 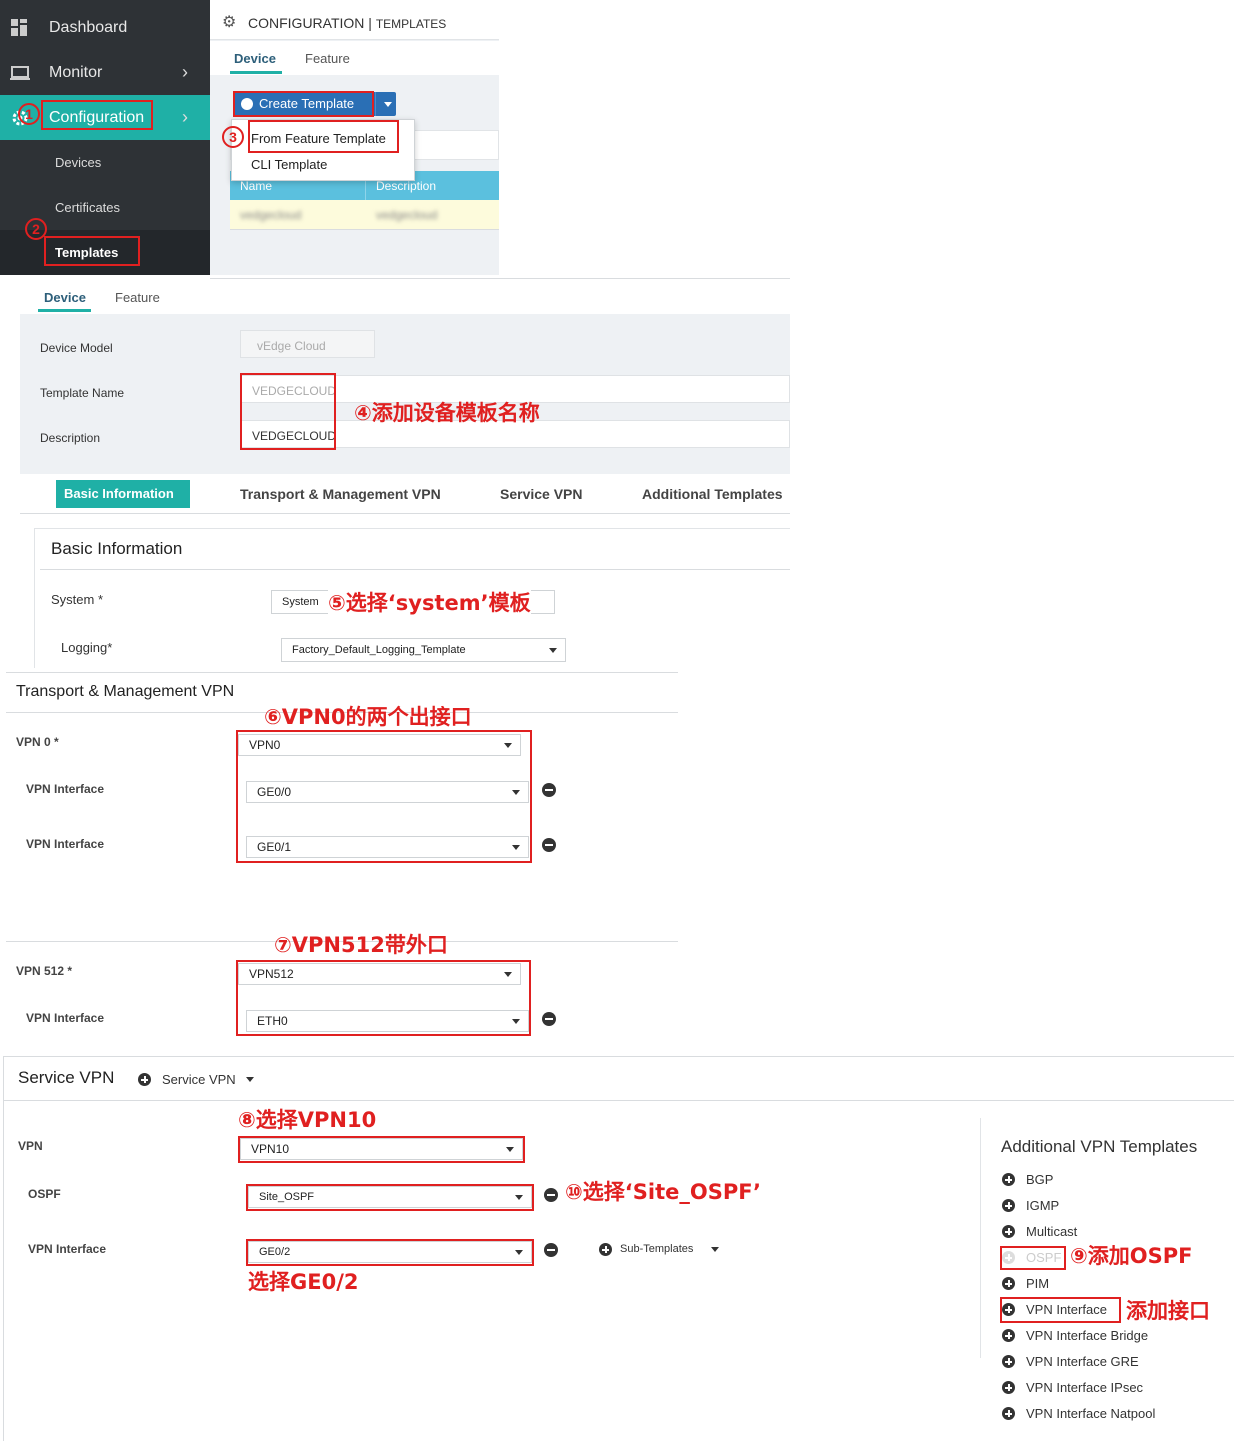 What do you see at coordinates (3, 1248) in the screenshot?
I see `panel-border` at bounding box center [3, 1248].